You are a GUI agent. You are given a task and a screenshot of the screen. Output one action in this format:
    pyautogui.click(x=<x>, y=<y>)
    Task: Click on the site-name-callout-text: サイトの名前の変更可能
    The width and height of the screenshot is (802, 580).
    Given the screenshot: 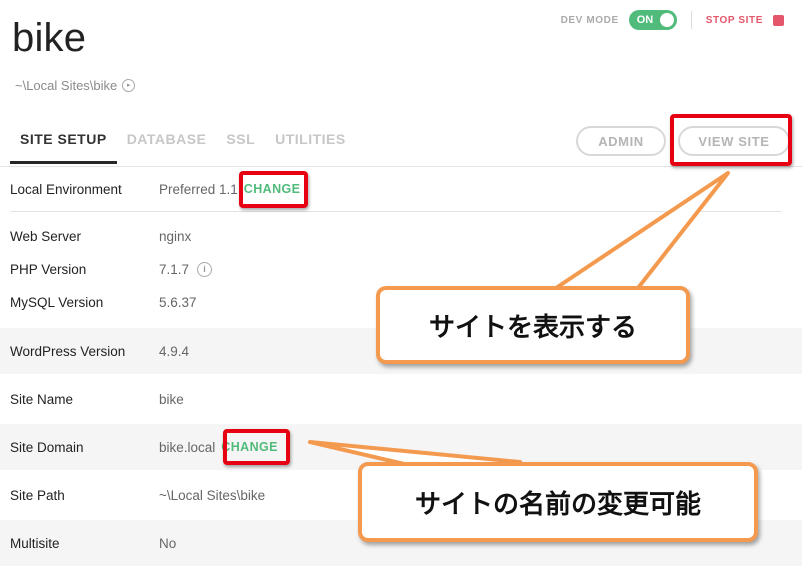 What is the action you would take?
    pyautogui.click(x=557, y=504)
    